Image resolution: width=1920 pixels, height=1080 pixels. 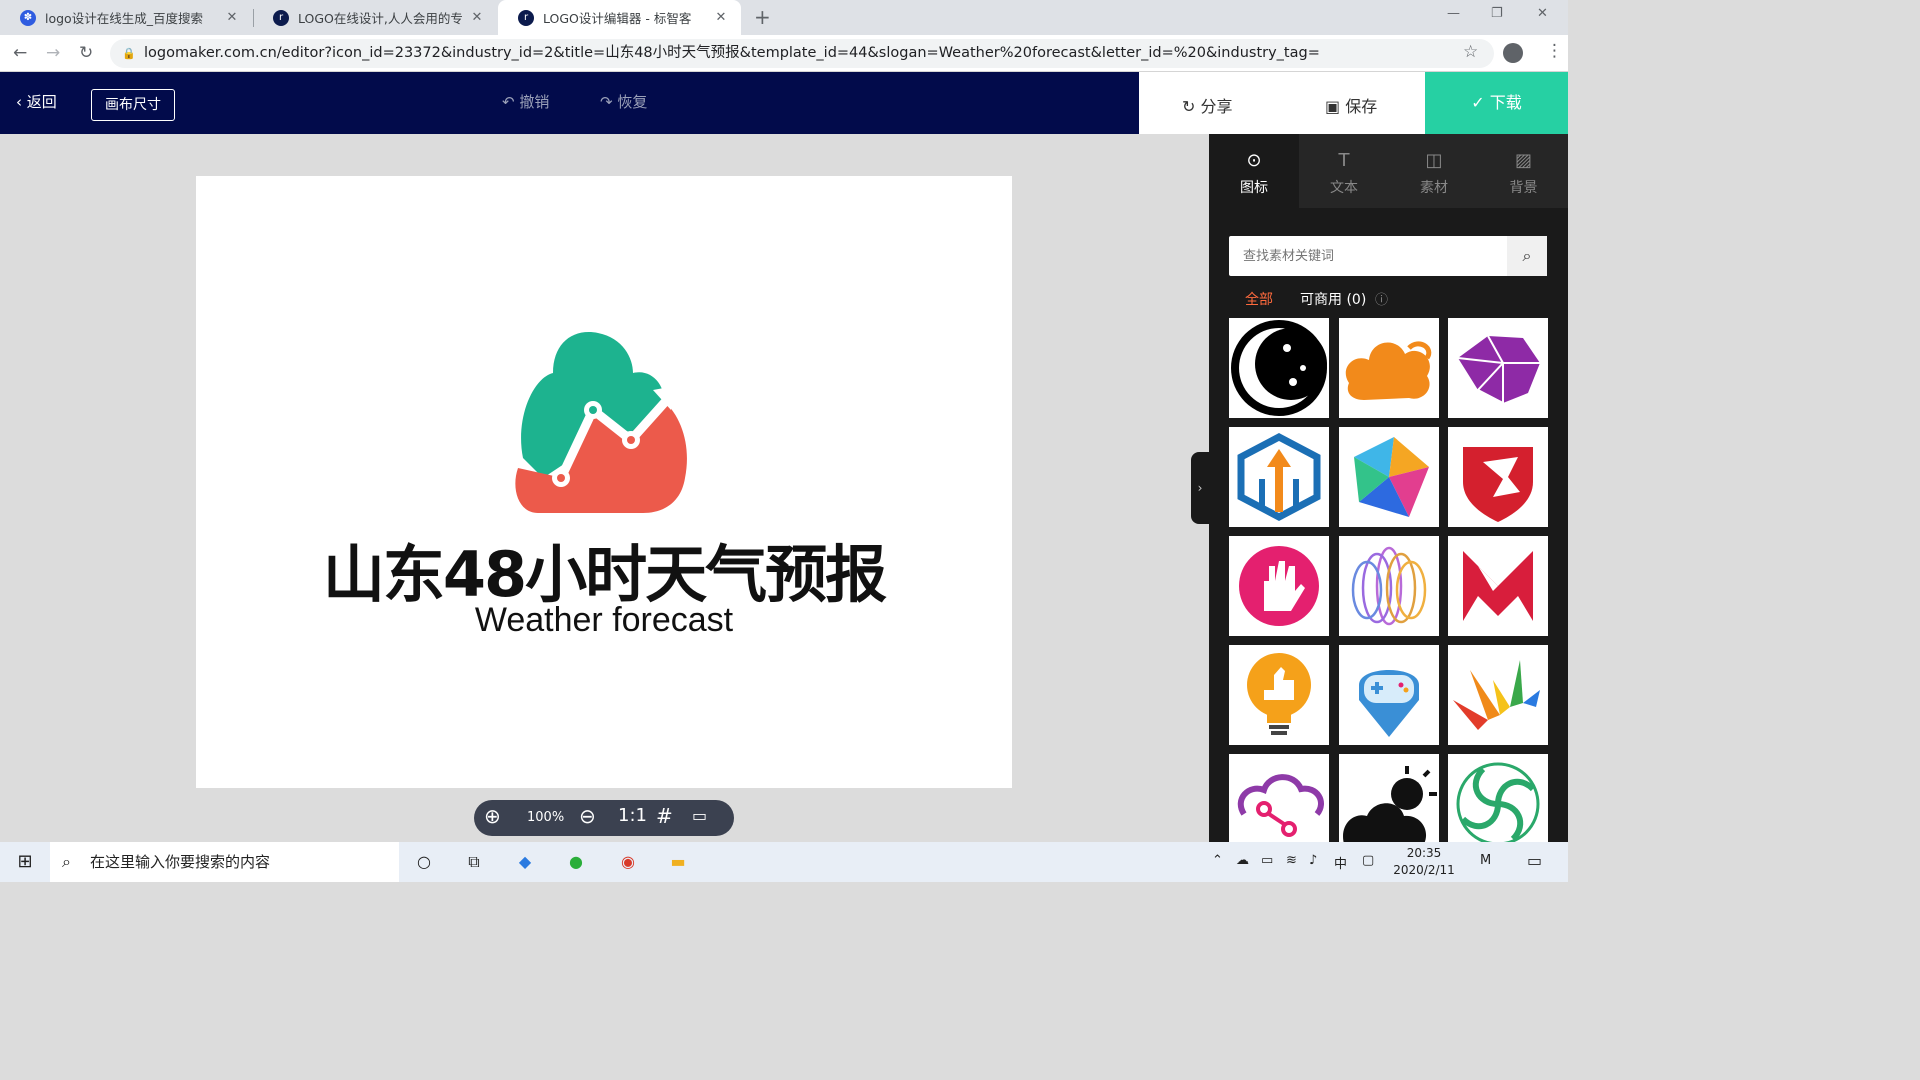 I want to click on back-button: ‹ 返回, so click(x=36, y=101).